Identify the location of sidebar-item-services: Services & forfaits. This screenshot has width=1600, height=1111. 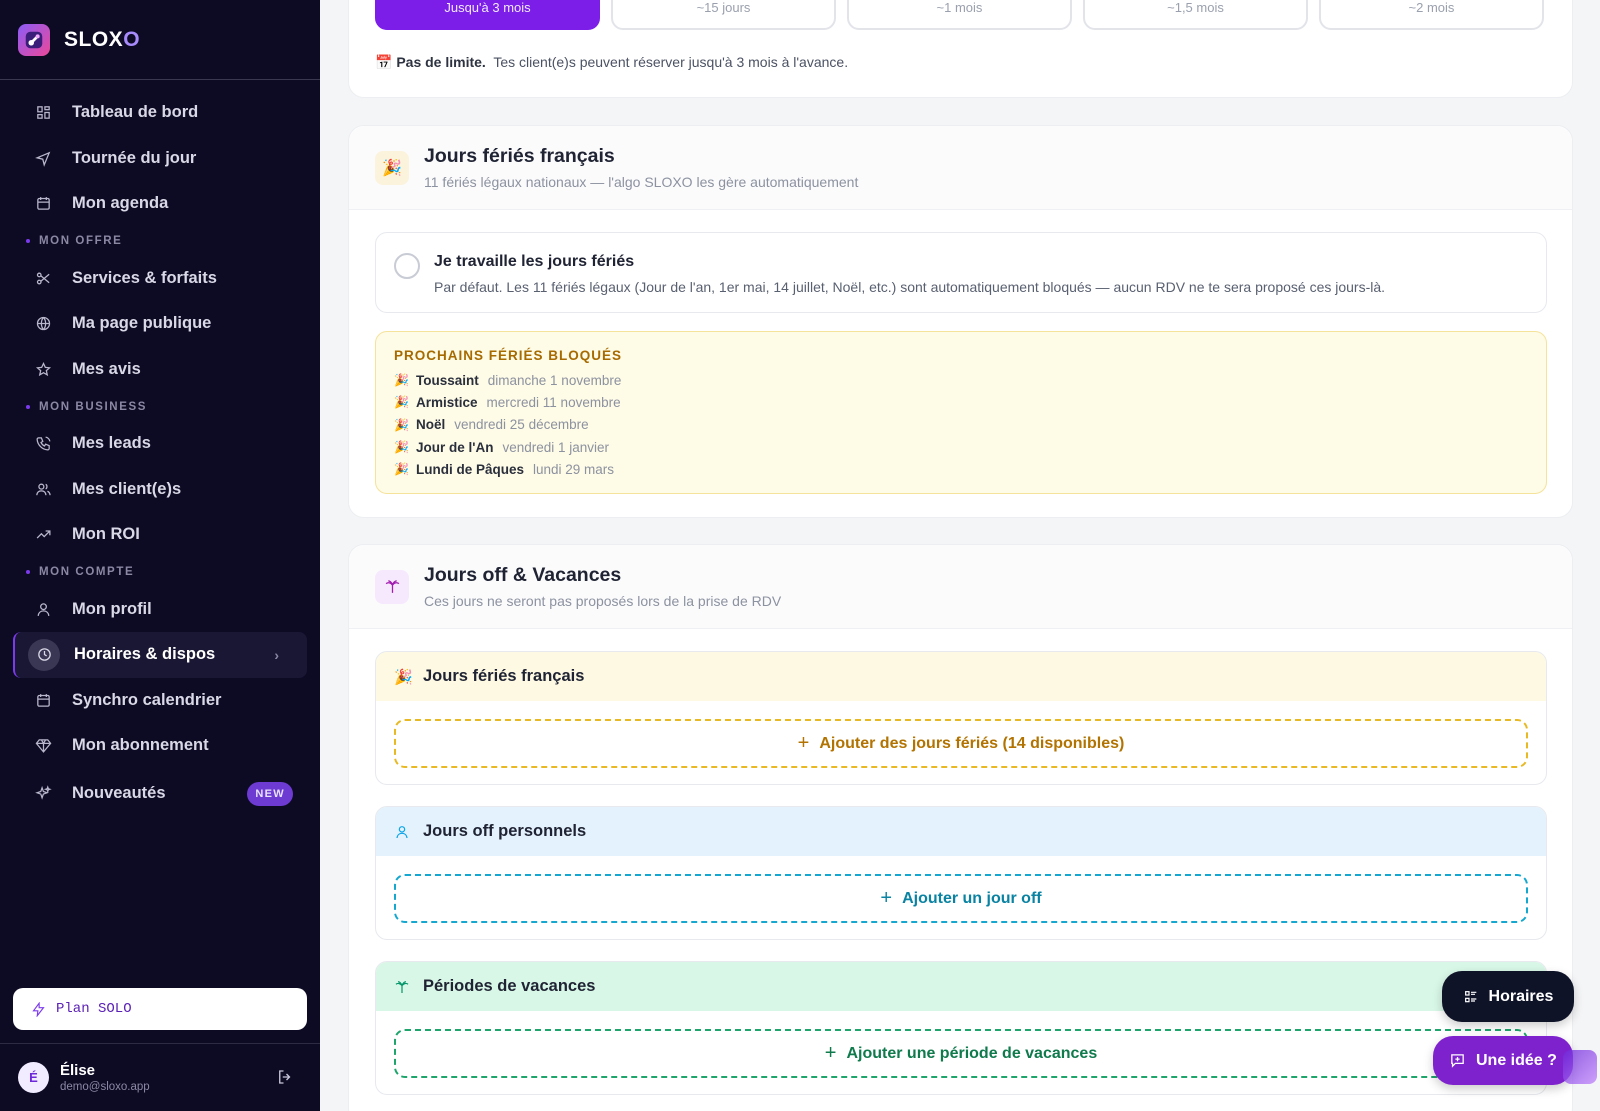
(160, 279).